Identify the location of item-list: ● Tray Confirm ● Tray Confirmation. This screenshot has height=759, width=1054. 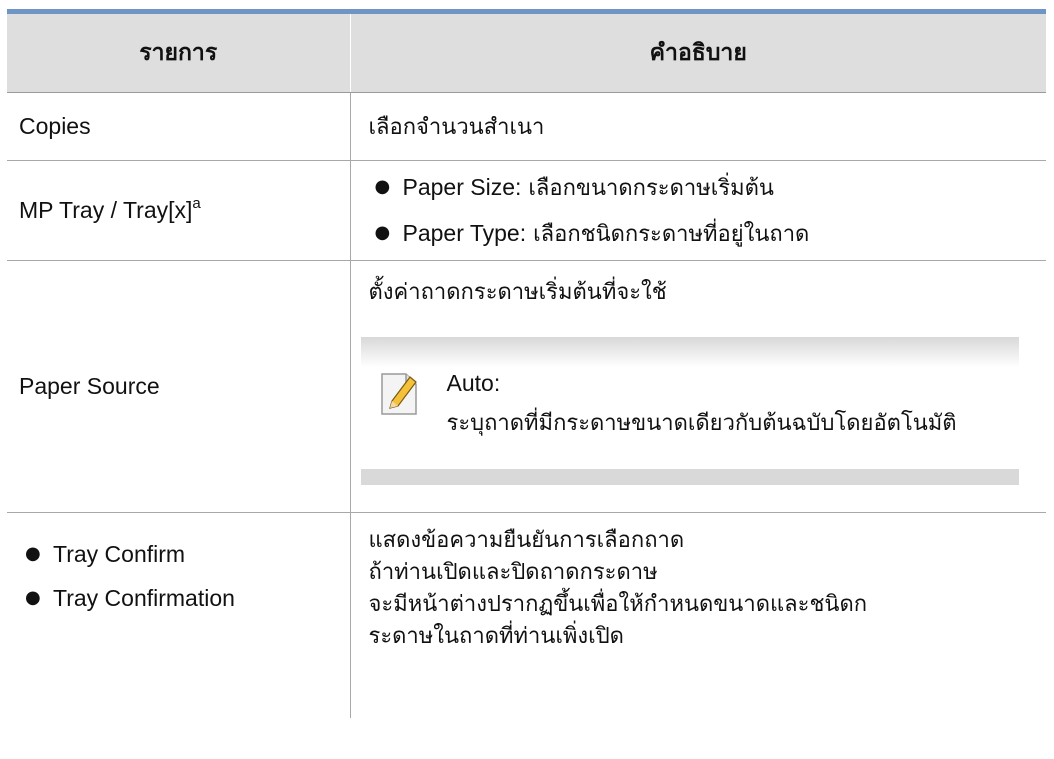
(184, 577).